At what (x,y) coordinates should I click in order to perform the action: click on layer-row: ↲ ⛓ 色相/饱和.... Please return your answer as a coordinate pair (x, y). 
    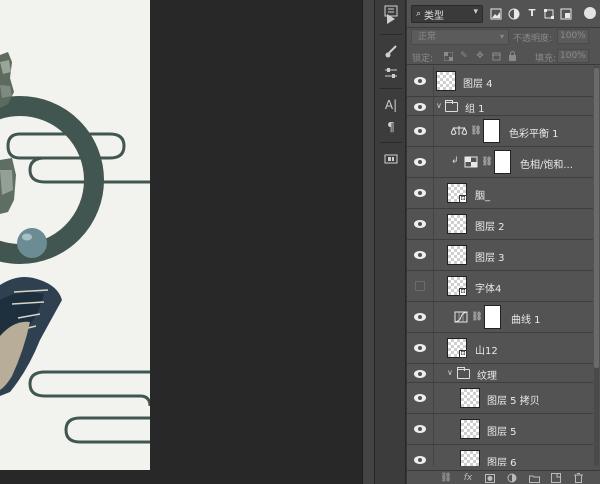
    Looking at the image, I should click on (500, 162).